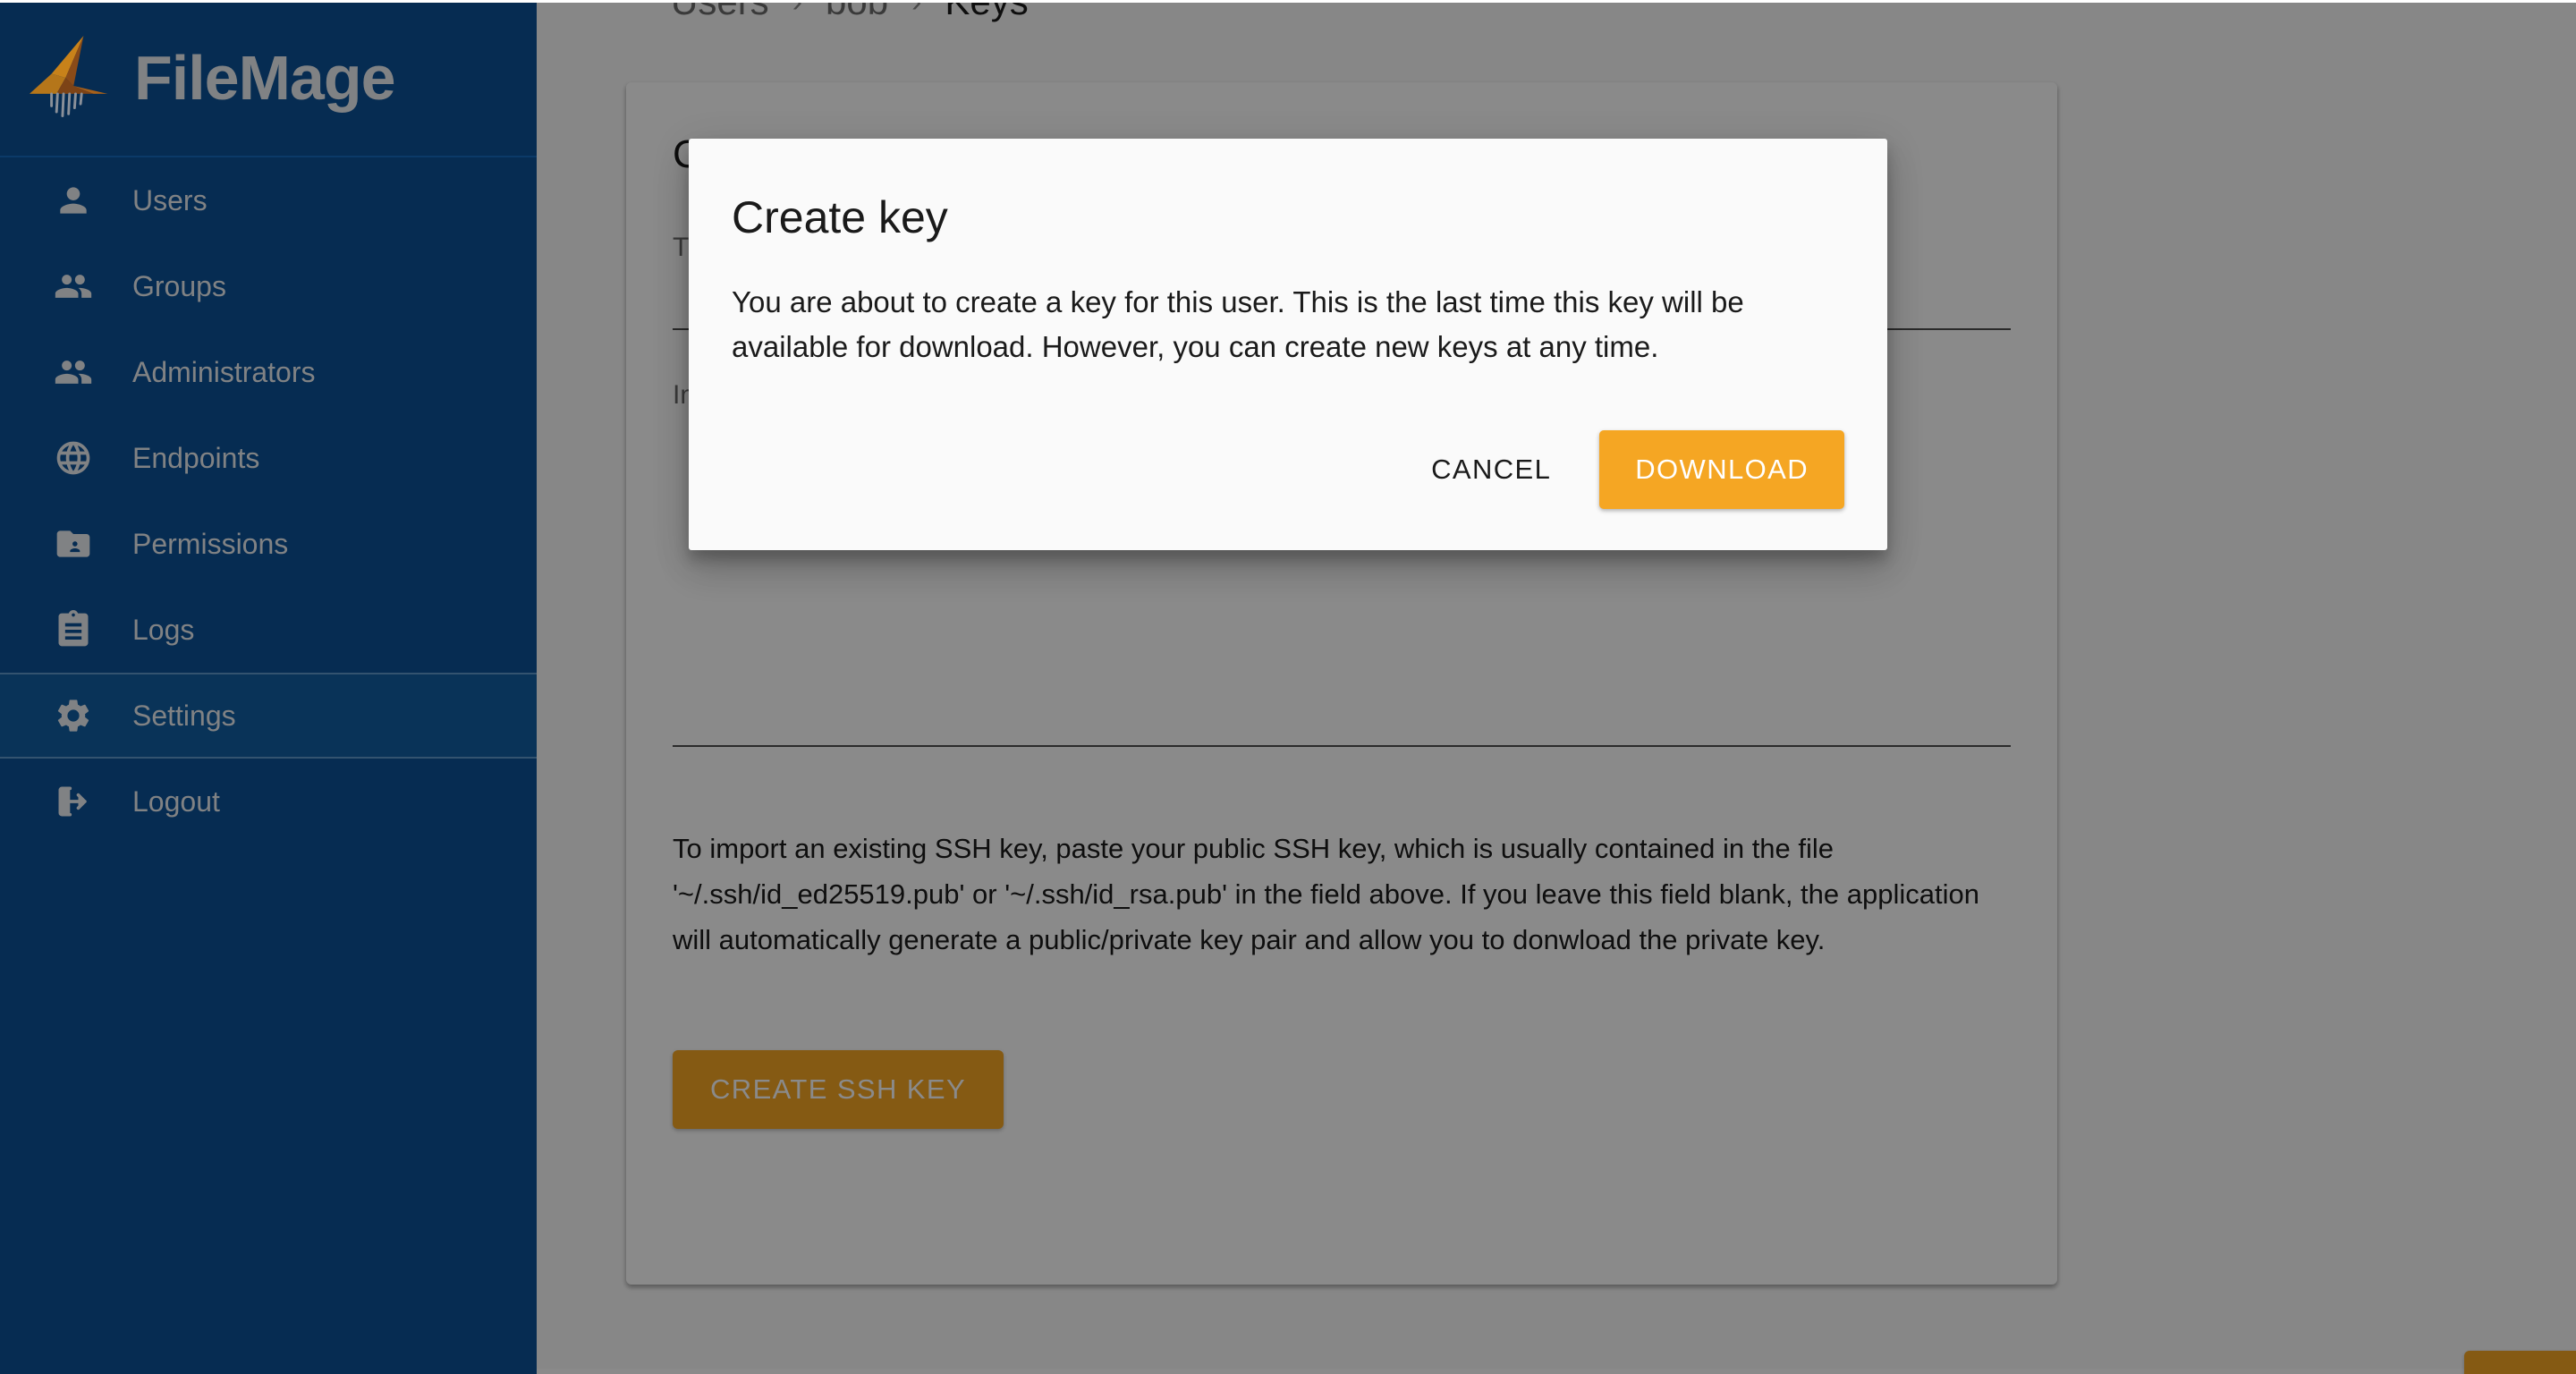  Describe the element at coordinates (73, 801) in the screenshot. I see `logout-icon` at that location.